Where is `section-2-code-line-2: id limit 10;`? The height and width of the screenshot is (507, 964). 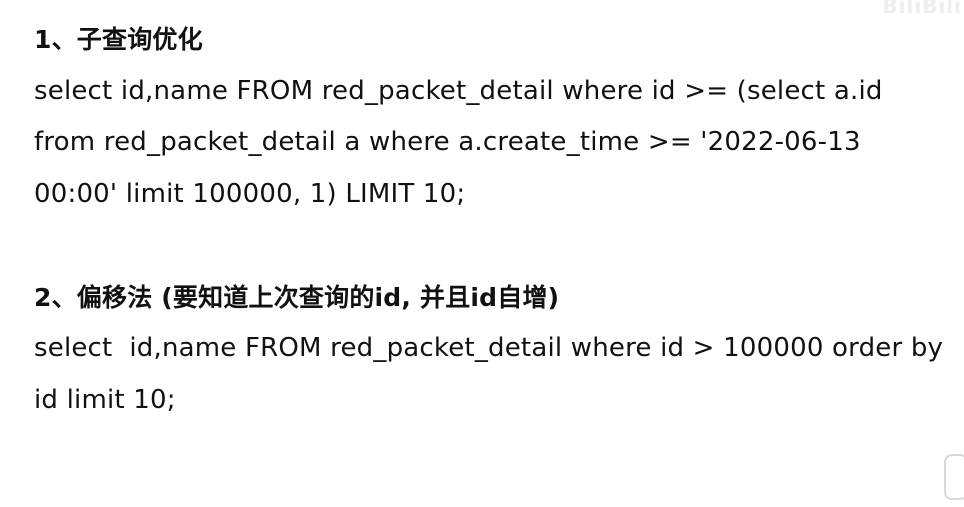
section-2-code-line-2: id limit 10; is located at coordinates (105, 399).